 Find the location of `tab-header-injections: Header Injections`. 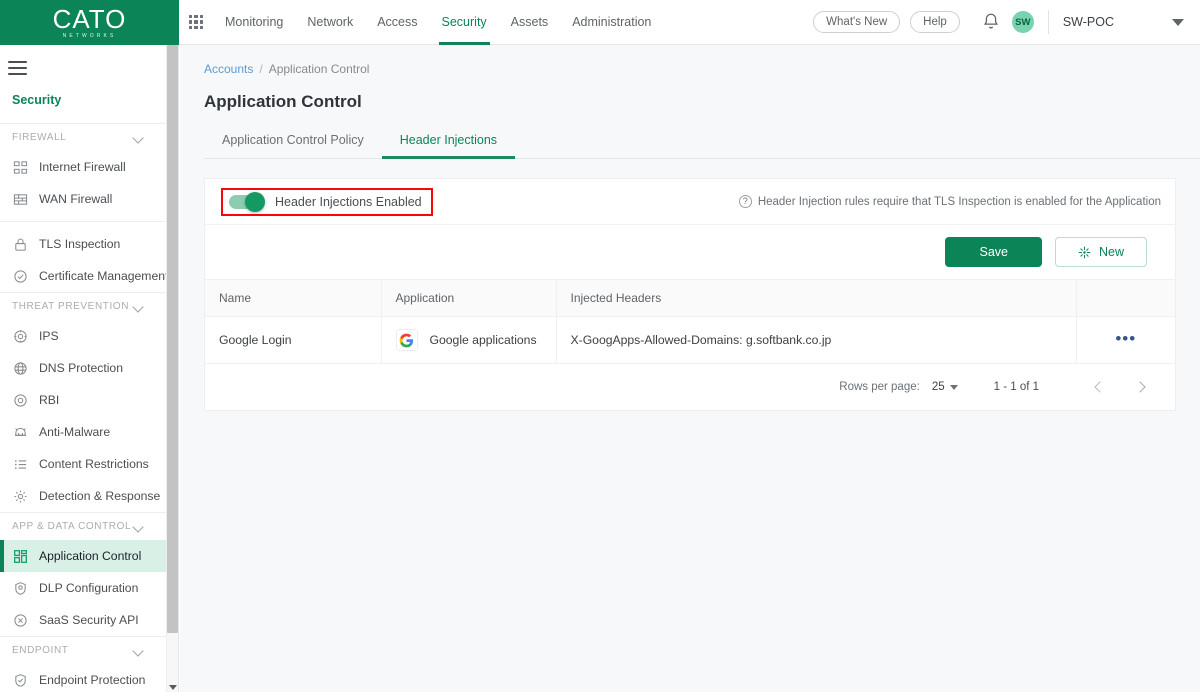

tab-header-injections: Header Injections is located at coordinates (448, 146).